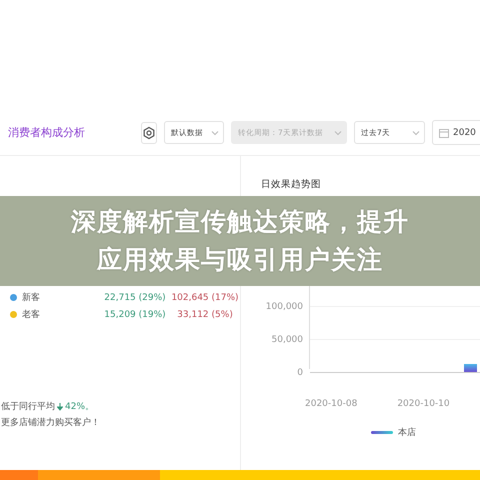 The image size is (480, 480). What do you see at coordinates (287, 341) in the screenshot?
I see `axis-tick-label: 50,000` at bounding box center [287, 341].